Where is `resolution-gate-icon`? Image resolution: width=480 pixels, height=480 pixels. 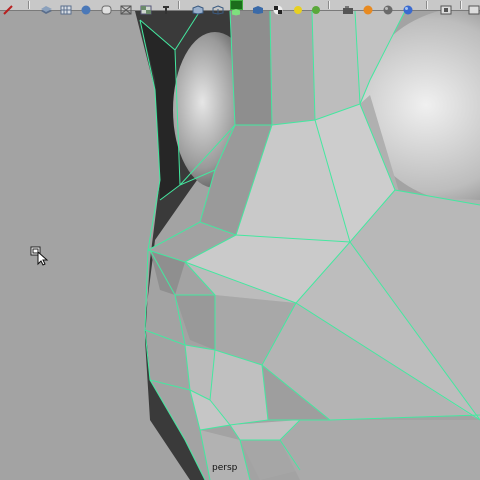
resolution-gate-icon is located at coordinates (446, 7).